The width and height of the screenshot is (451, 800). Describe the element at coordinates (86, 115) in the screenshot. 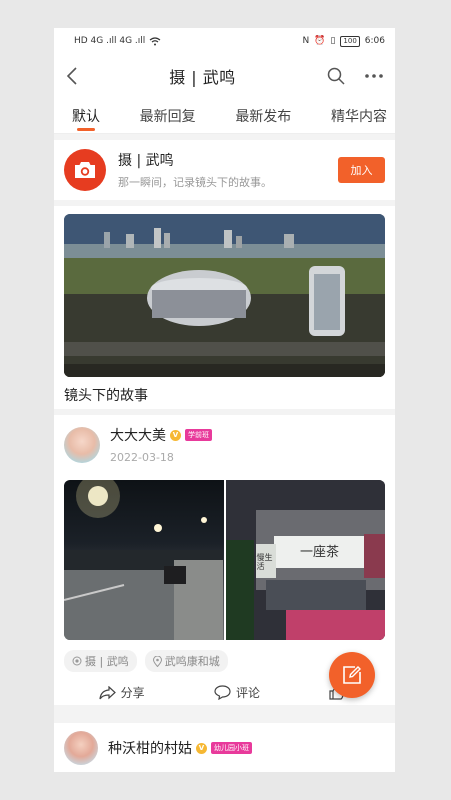

I see `tab-default: 默认` at that location.